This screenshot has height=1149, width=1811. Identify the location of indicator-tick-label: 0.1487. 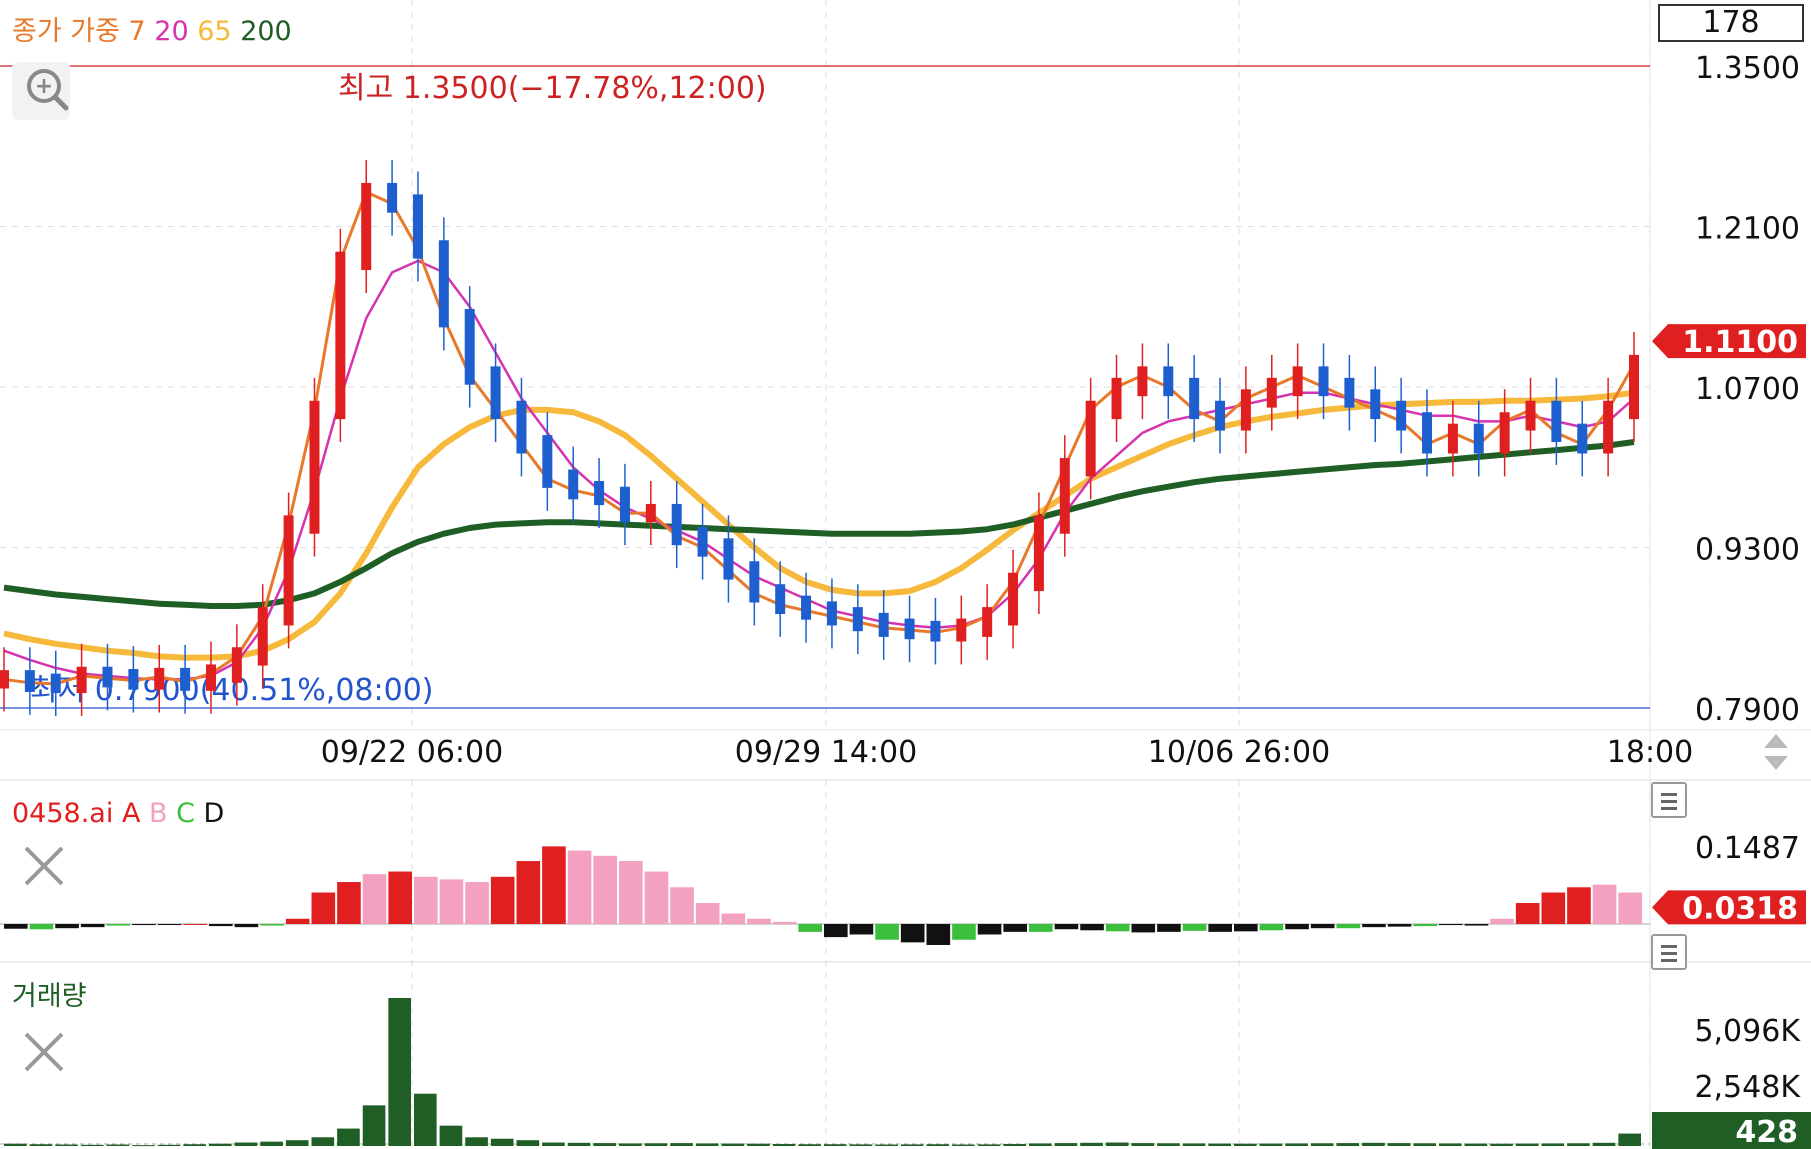
(1747, 848).